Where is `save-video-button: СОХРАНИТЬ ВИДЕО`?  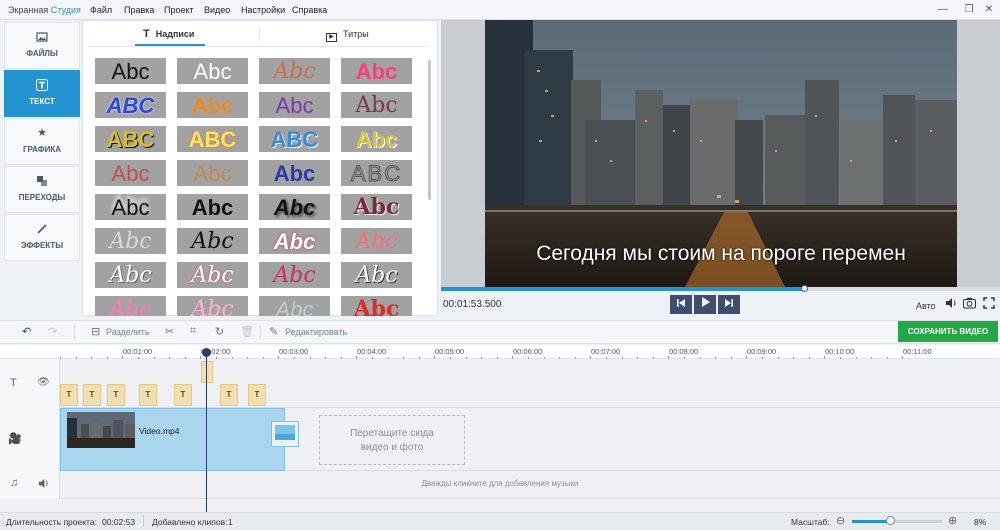
save-video-button: СОХРАНИТЬ ВИДЕО is located at coordinates (948, 331).